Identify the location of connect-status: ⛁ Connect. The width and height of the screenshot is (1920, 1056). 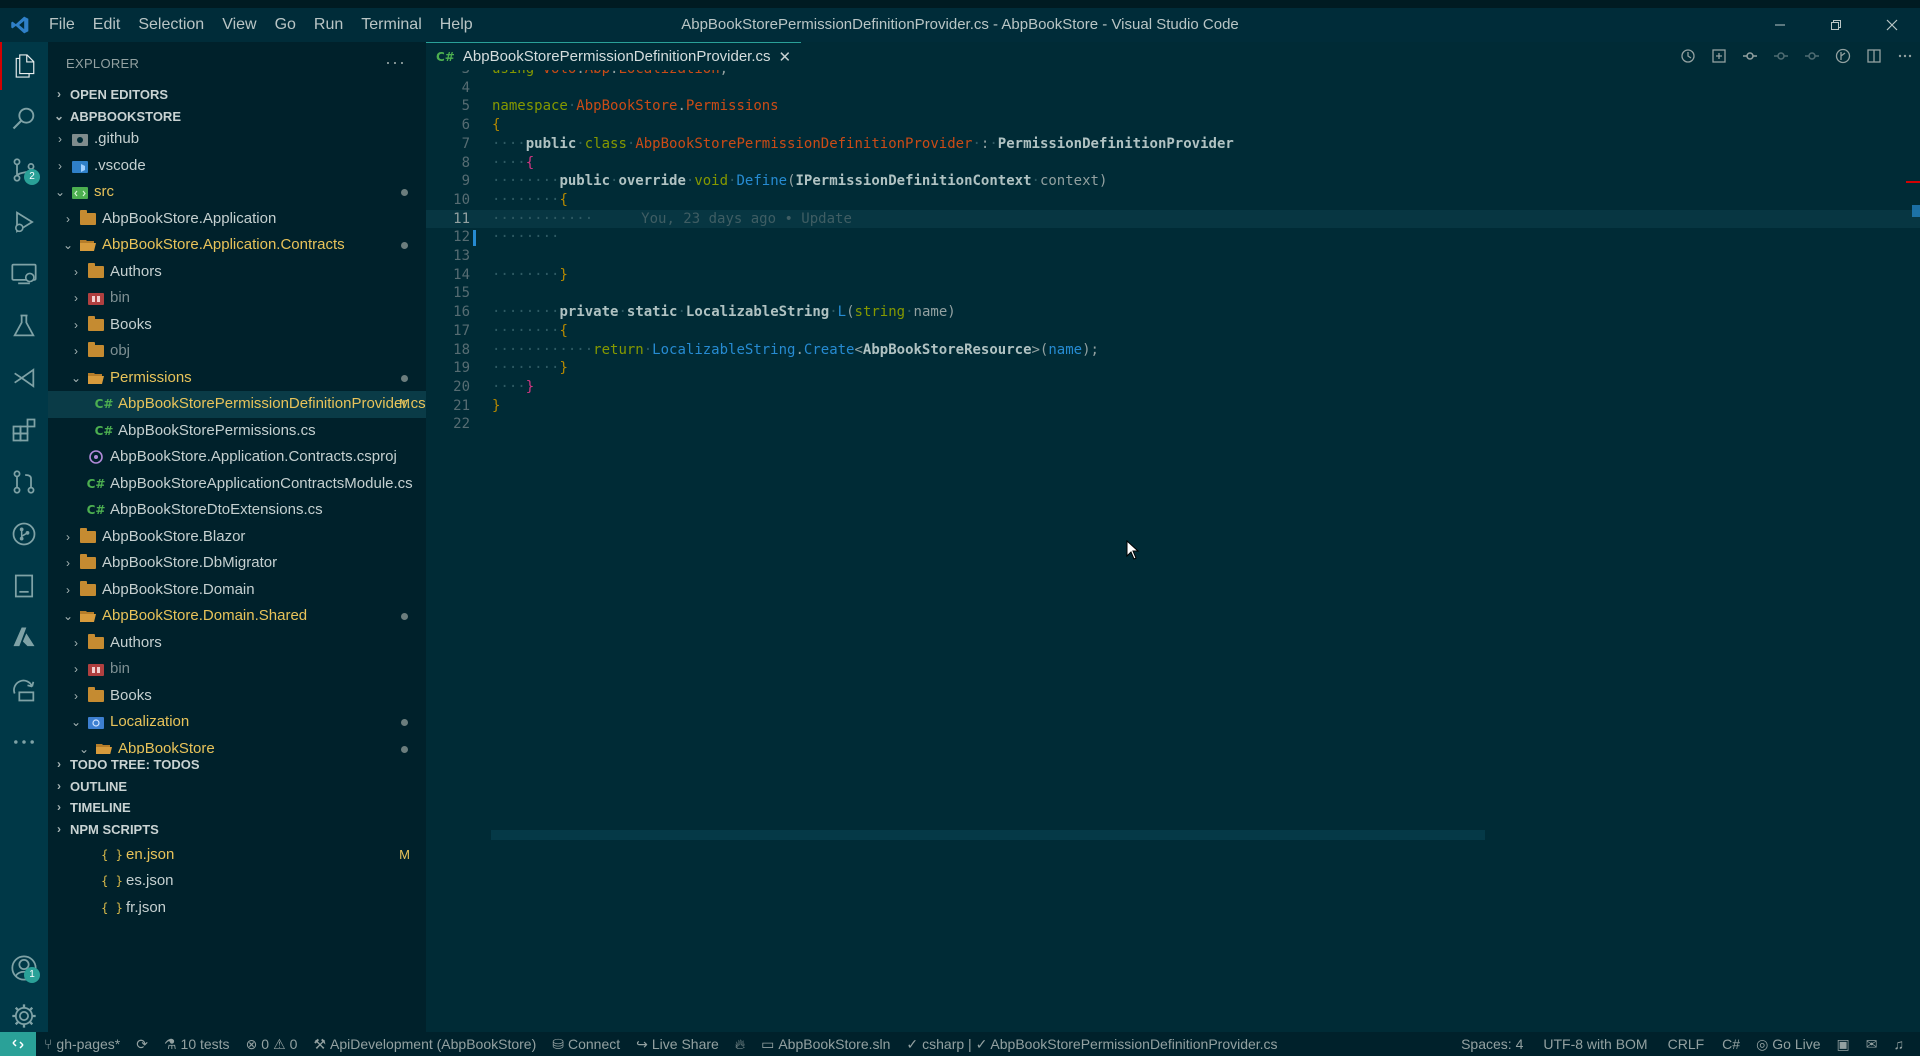
(586, 1044).